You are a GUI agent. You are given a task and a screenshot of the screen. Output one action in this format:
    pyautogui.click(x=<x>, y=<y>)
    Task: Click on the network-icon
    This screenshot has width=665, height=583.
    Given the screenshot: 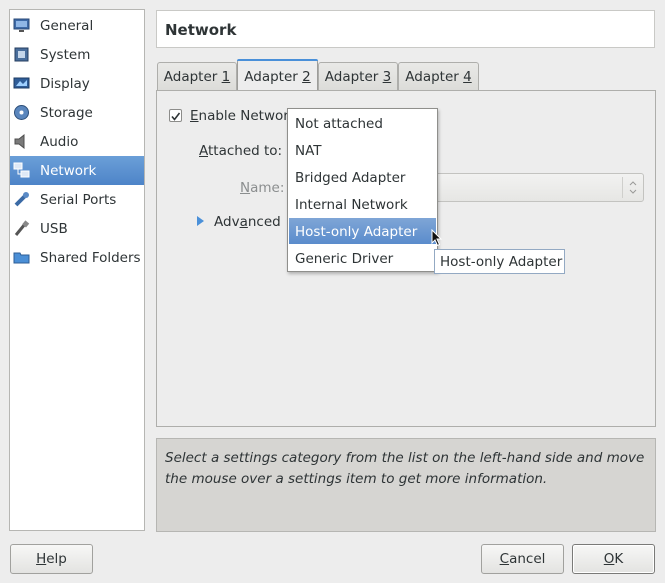 What is the action you would take?
    pyautogui.click(x=21, y=170)
    